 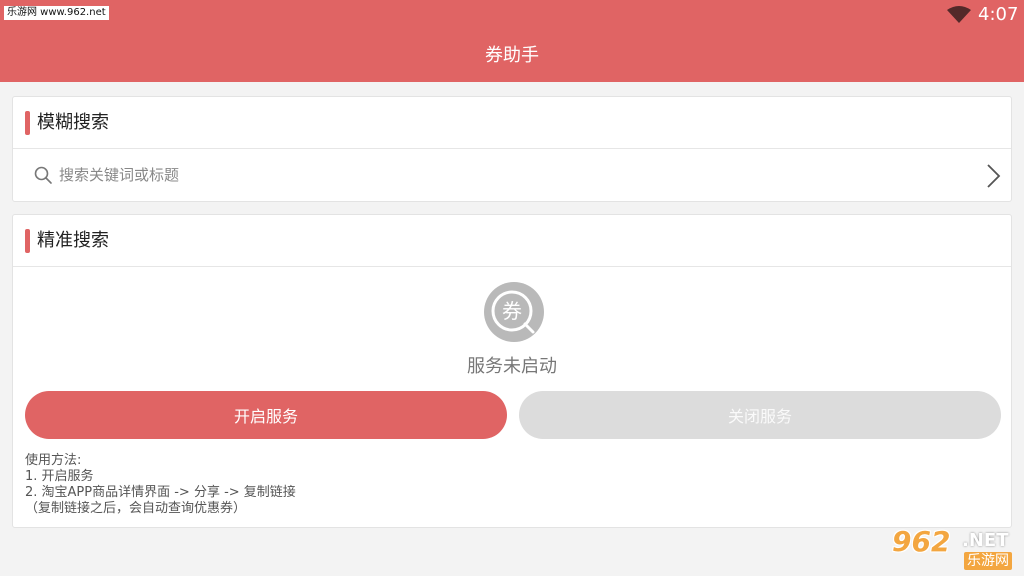 I want to click on coupon-glyph: 券, so click(x=512, y=311).